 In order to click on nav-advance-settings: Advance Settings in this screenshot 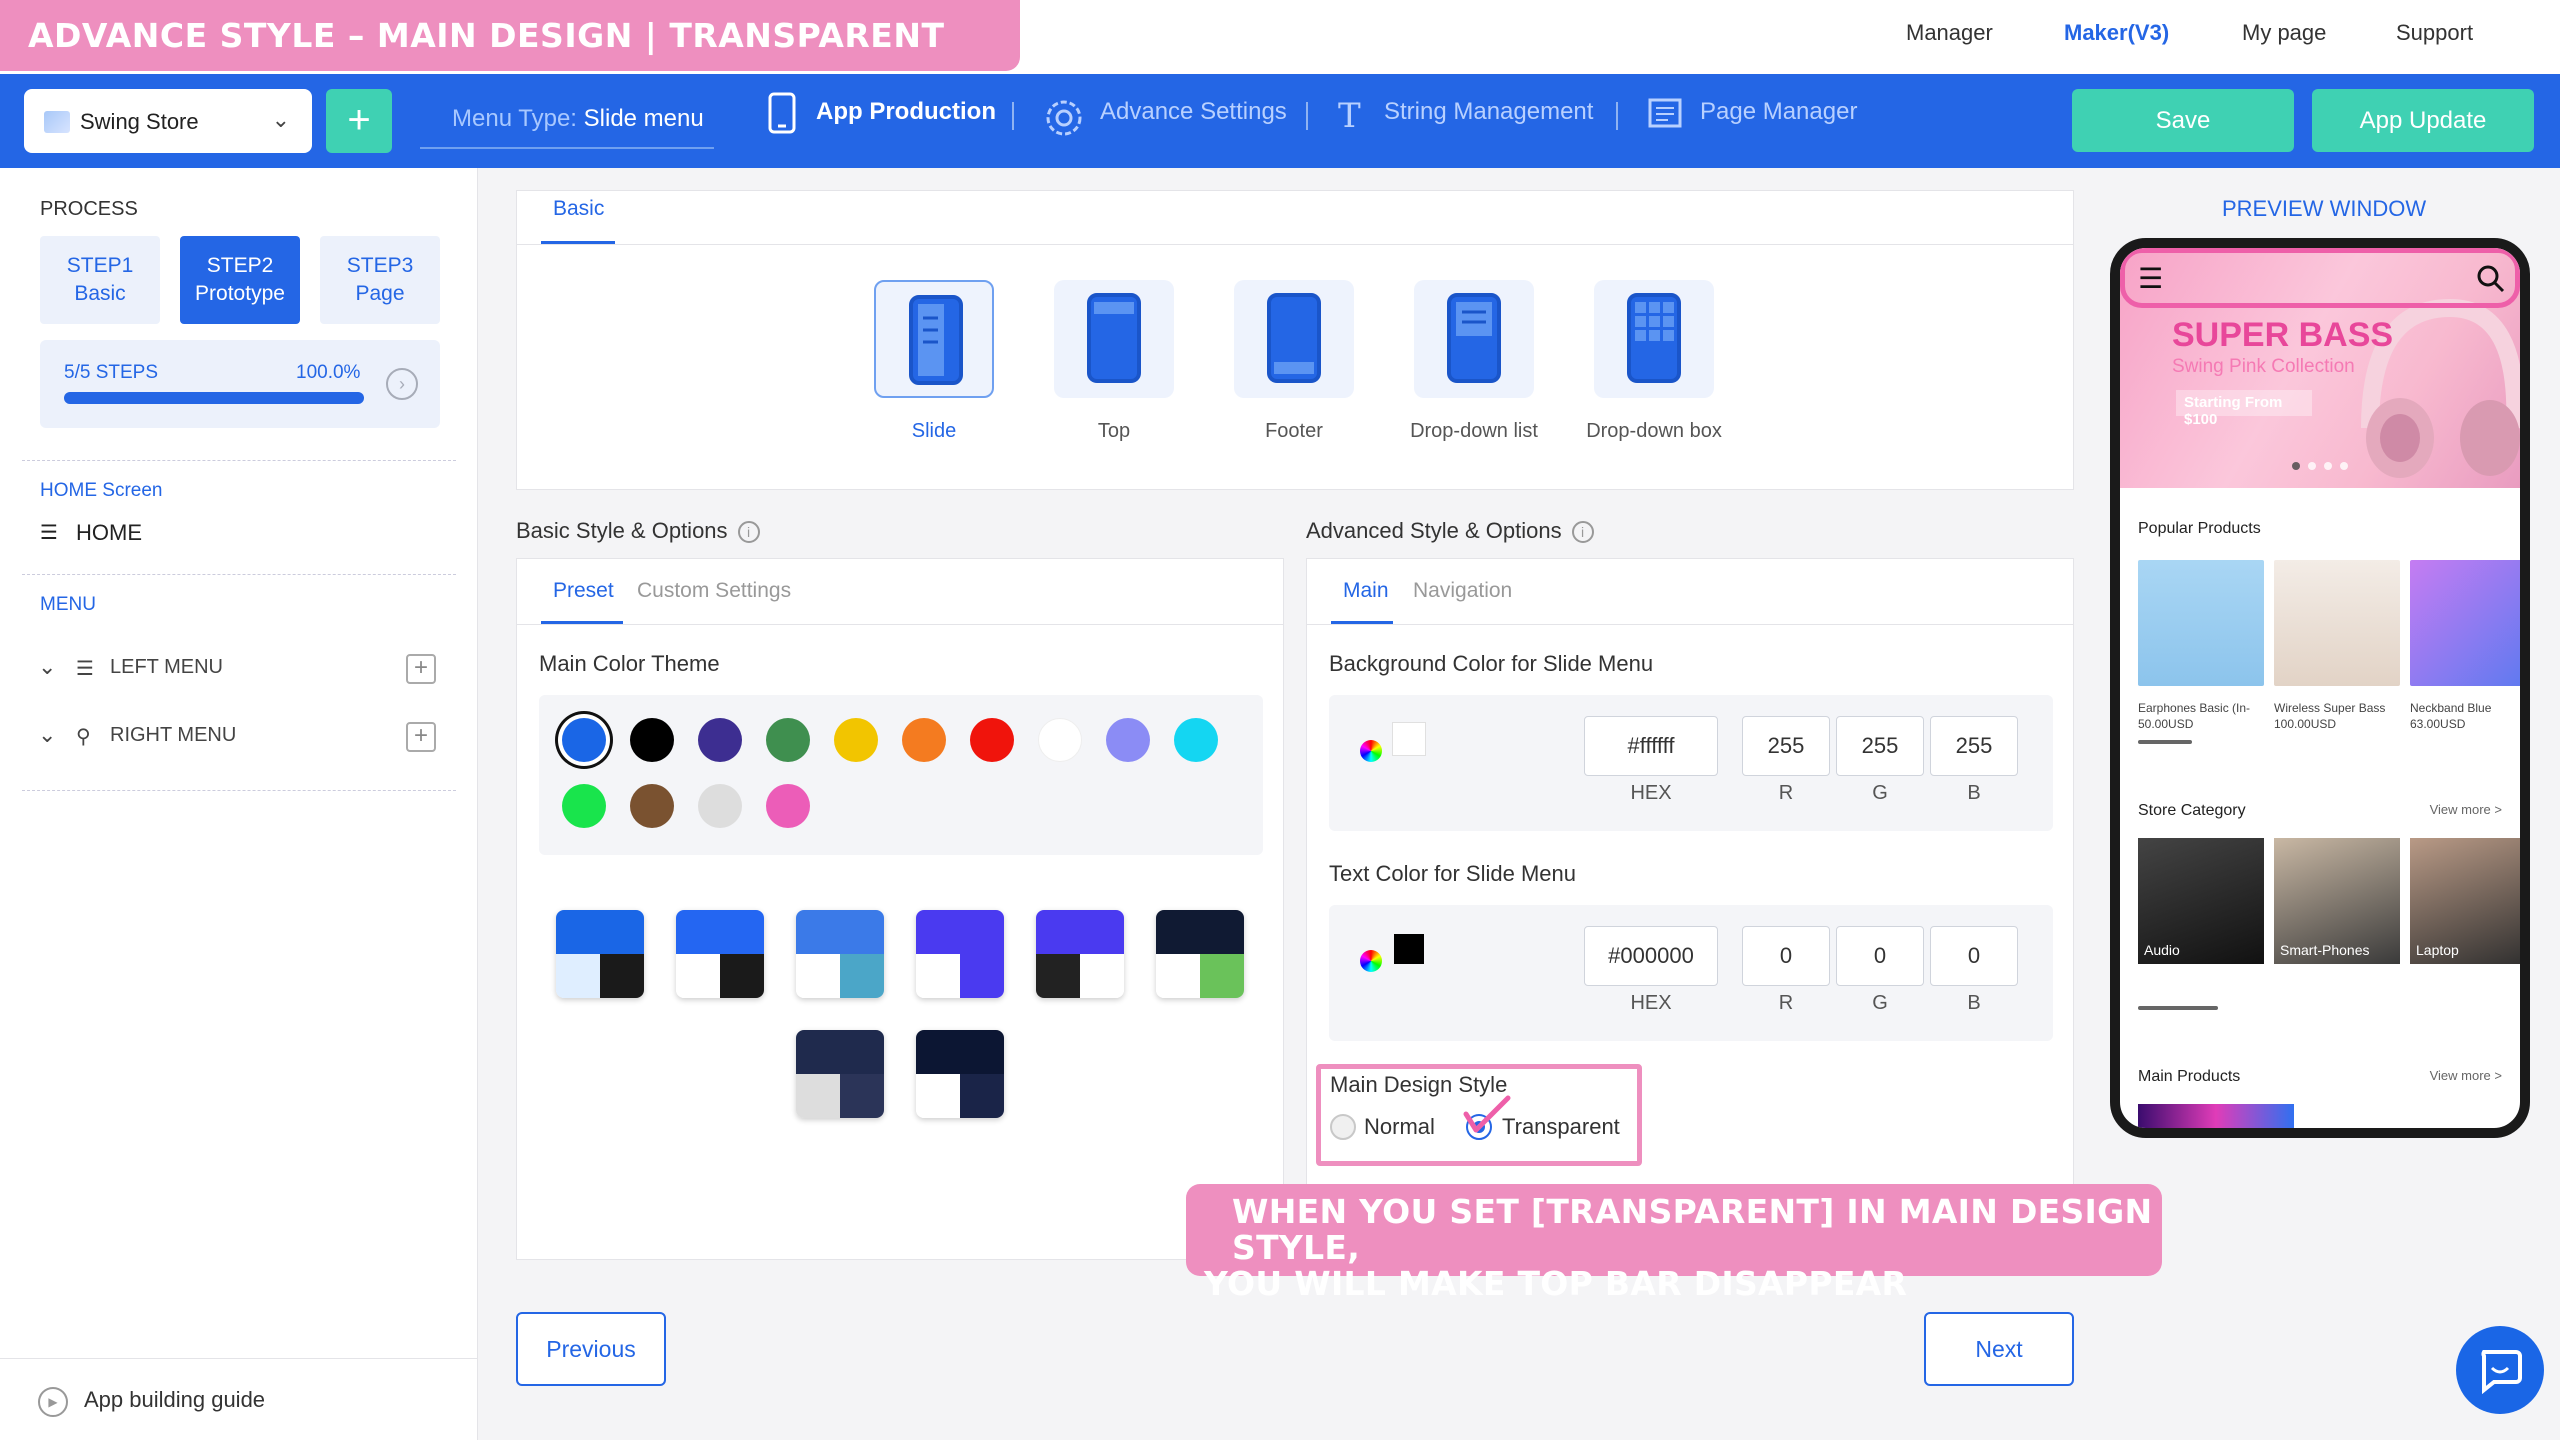, I will do `click(1193, 112)`.